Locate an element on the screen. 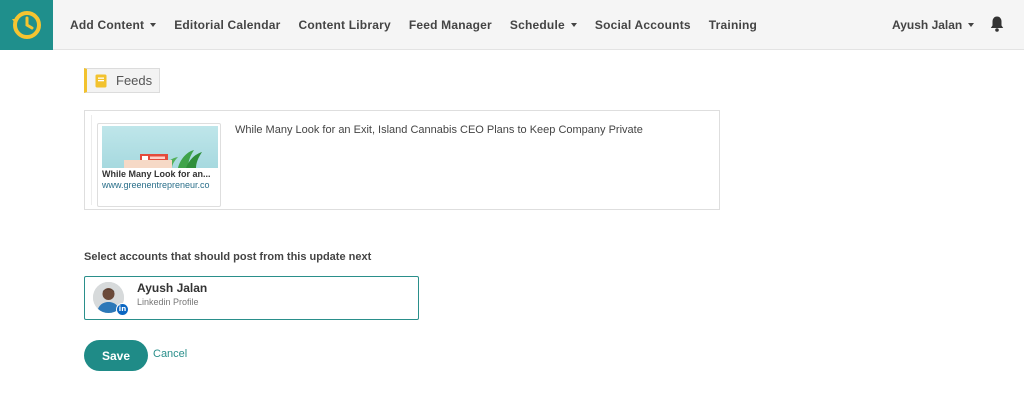  nav-label: Training is located at coordinates (733, 25).